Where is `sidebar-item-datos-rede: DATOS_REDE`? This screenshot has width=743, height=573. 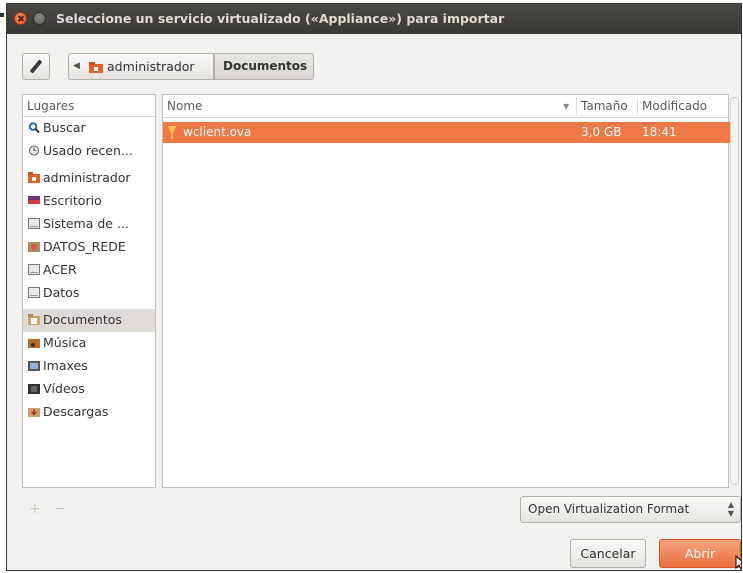
sidebar-item-datos-rede: DATOS_REDE is located at coordinates (89, 247).